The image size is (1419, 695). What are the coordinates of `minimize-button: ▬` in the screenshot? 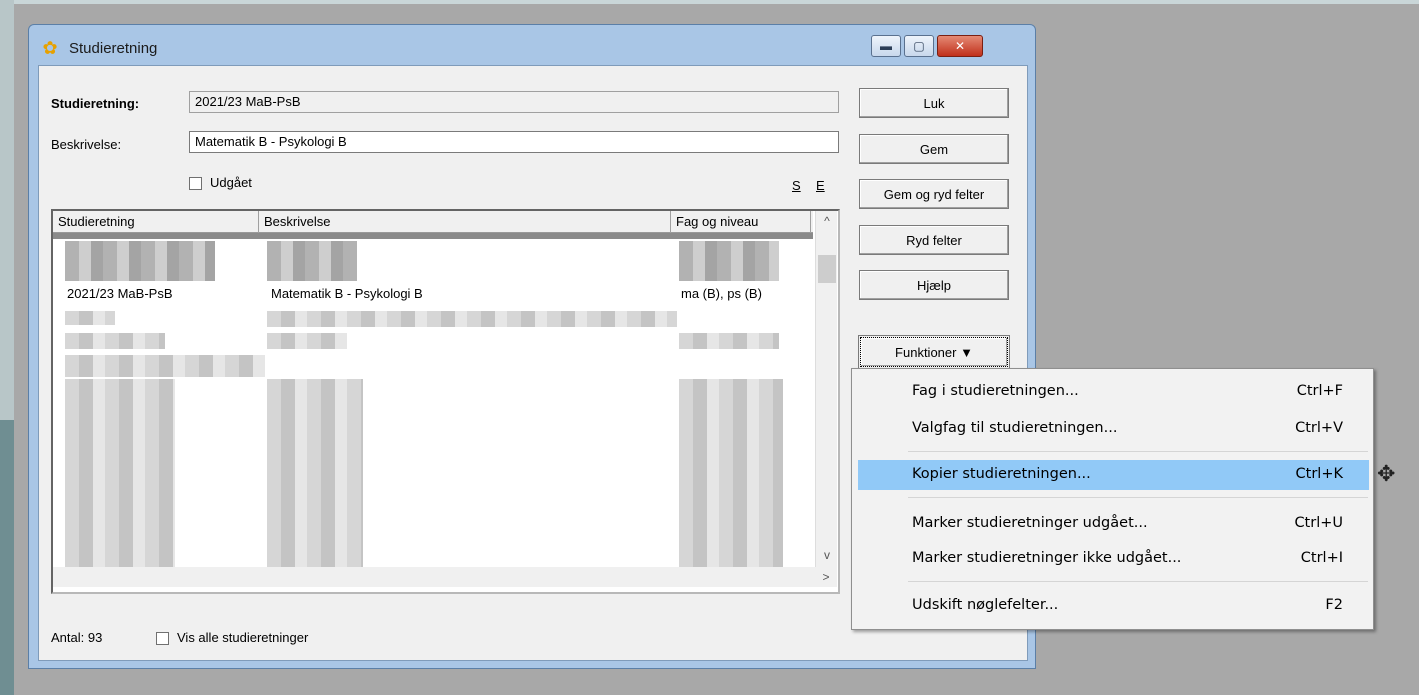 It's located at (886, 46).